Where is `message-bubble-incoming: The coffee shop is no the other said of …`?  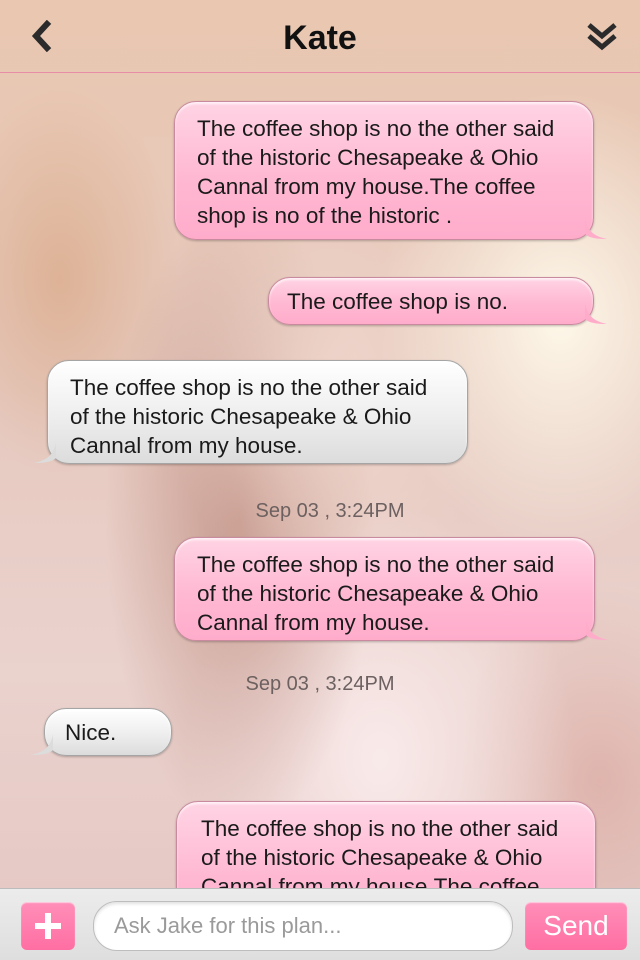
message-bubble-incoming: The coffee shop is no the other said of … is located at coordinates (251, 412).